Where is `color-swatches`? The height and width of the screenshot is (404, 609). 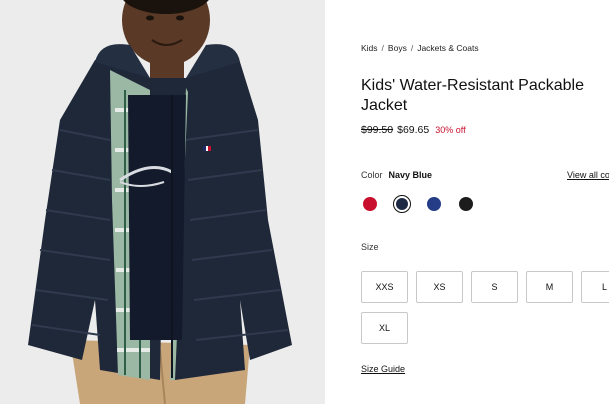
color-swatches is located at coordinates (418, 204).